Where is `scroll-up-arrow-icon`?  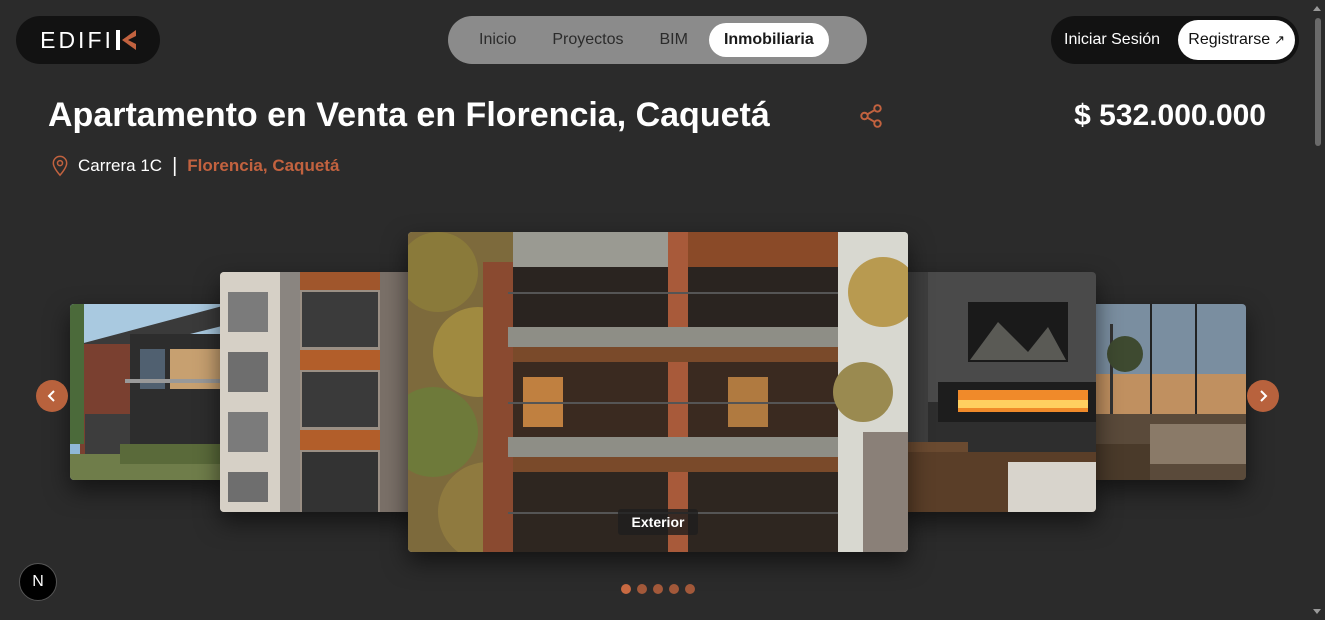
scroll-up-arrow-icon is located at coordinates (1317, 8).